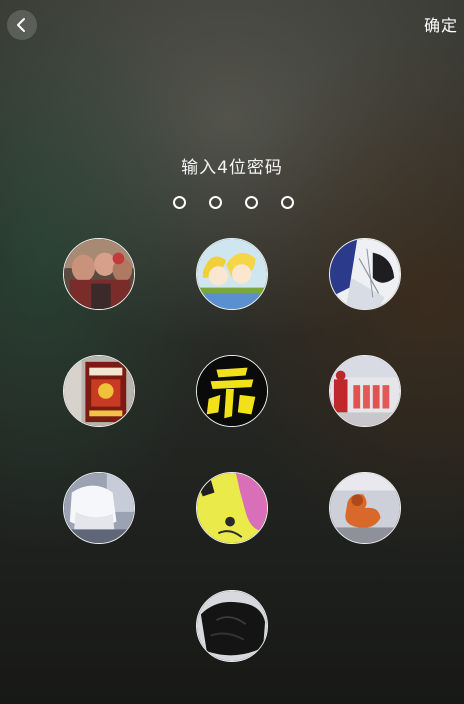 The width and height of the screenshot is (464, 704). What do you see at coordinates (232, 24) in the screenshot?
I see `top-bar: 确定` at bounding box center [232, 24].